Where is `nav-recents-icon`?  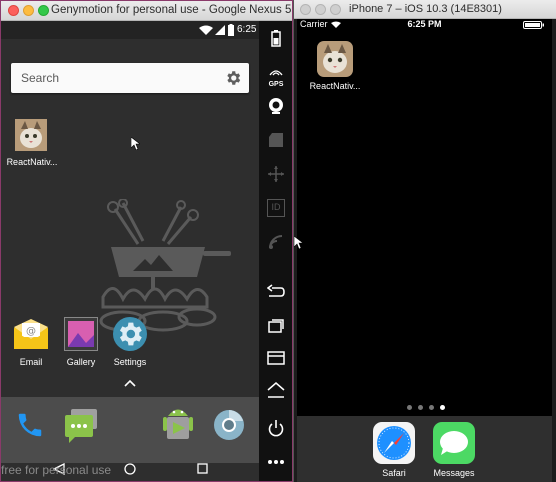 nav-recents-icon is located at coordinates (202, 468).